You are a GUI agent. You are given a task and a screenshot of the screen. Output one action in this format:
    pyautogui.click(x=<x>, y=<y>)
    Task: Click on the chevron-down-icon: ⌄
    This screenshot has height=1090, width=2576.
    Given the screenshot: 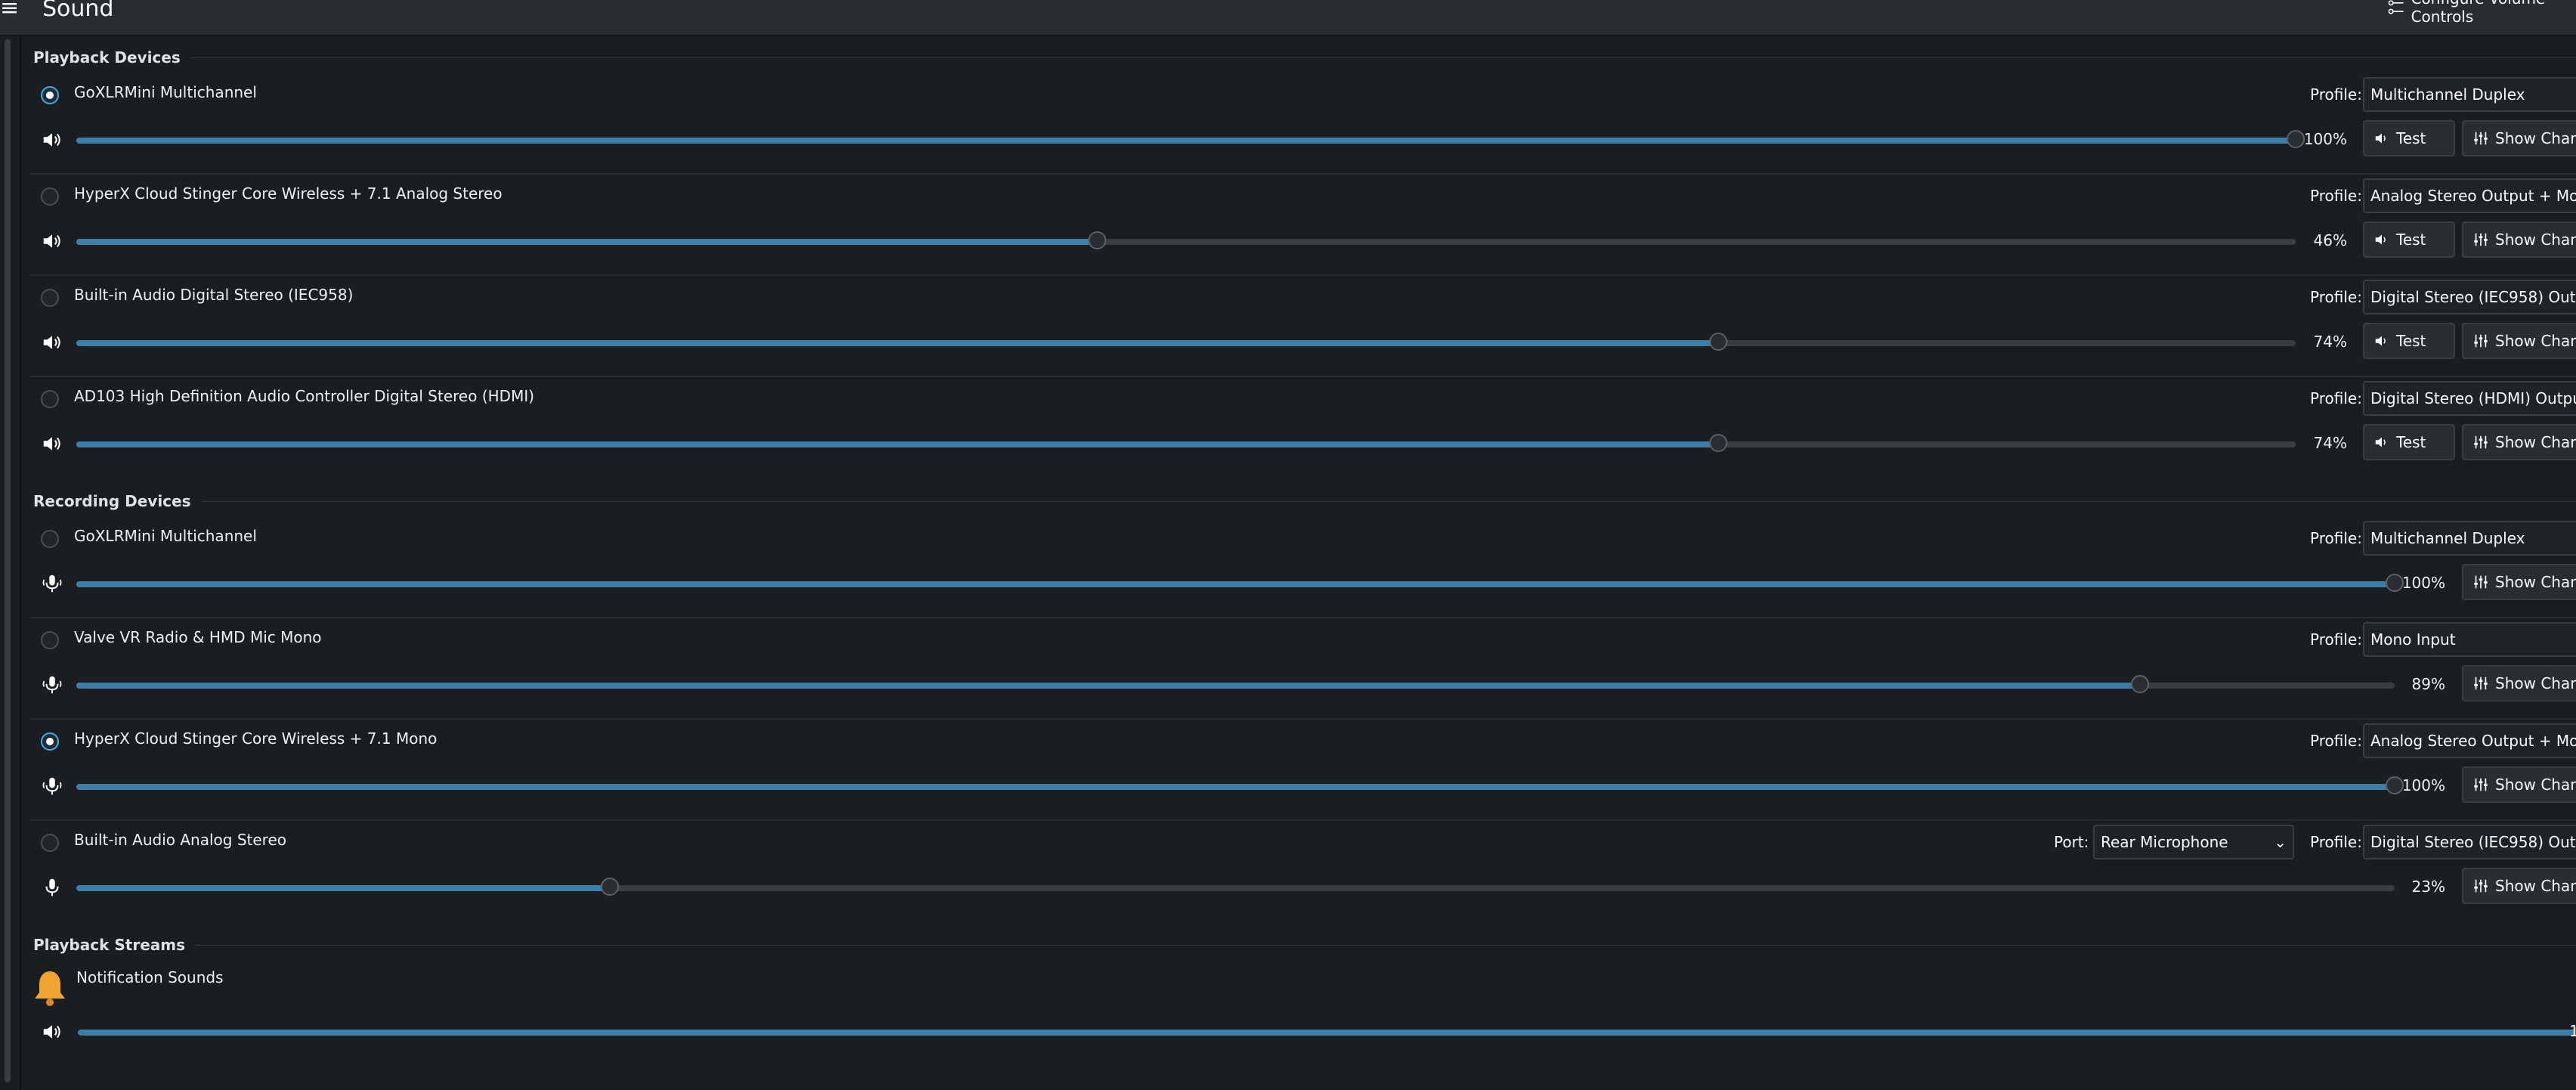 What is the action you would take?
    pyautogui.click(x=2280, y=842)
    